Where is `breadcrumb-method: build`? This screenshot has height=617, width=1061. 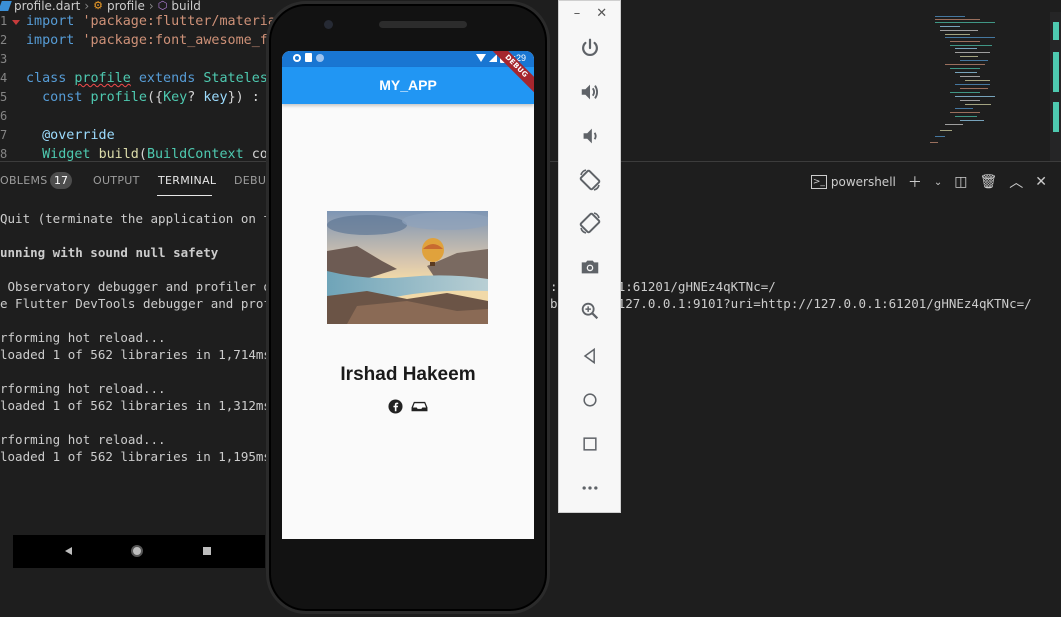 breadcrumb-method: build is located at coordinates (186, 6).